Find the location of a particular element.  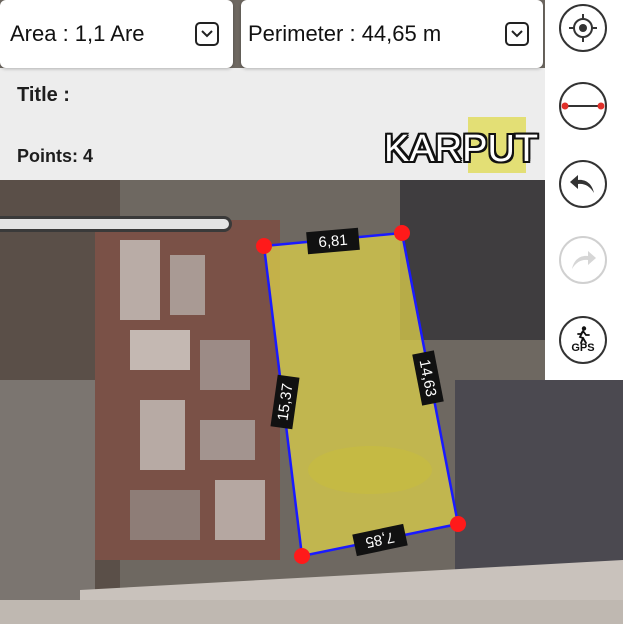

gps-walk-button: GPS is located at coordinates (583, 340).